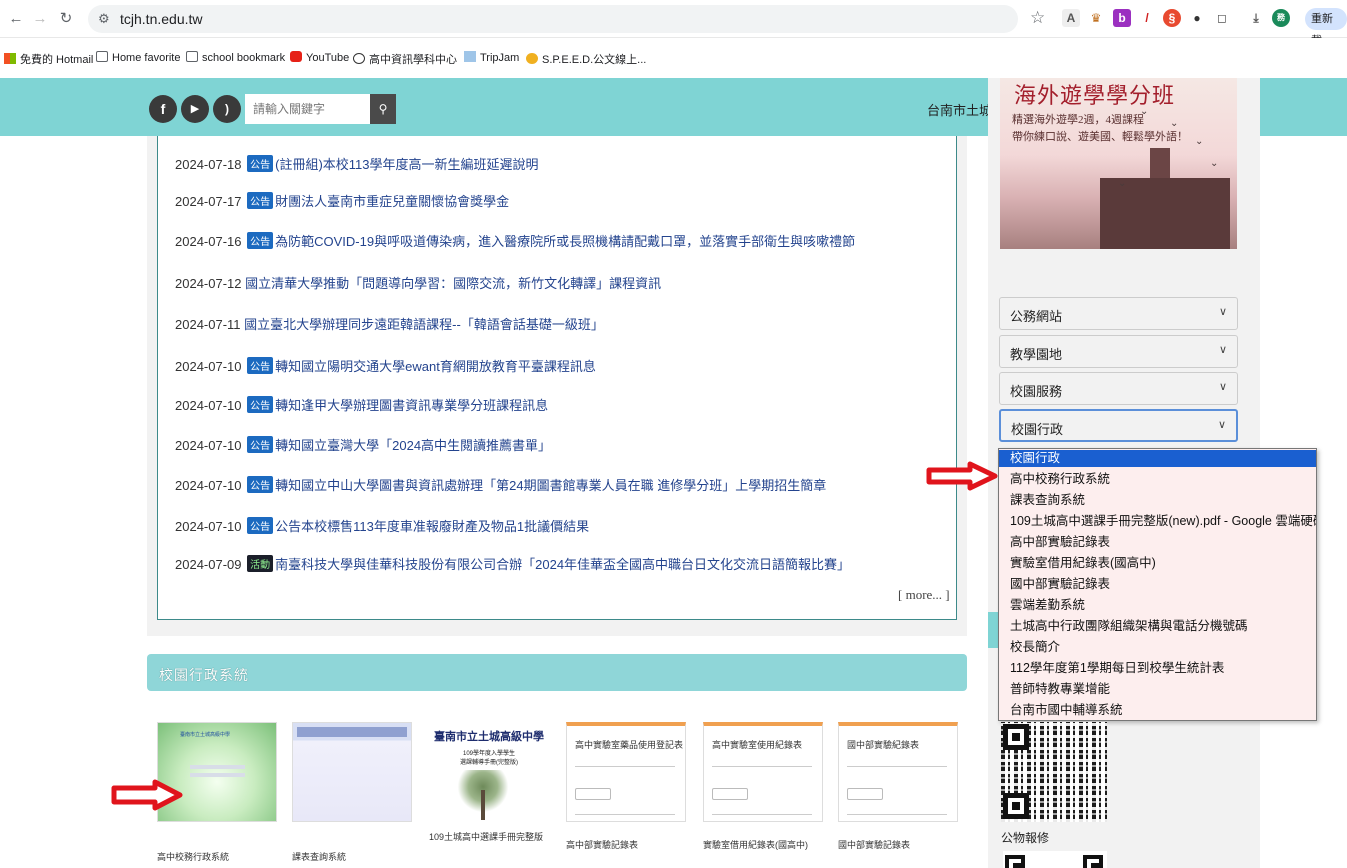 Image resolution: width=1347 pixels, height=868 pixels. What do you see at coordinates (1326, 27) in the screenshot?
I see `relaunch-button: 重新載` at bounding box center [1326, 27].